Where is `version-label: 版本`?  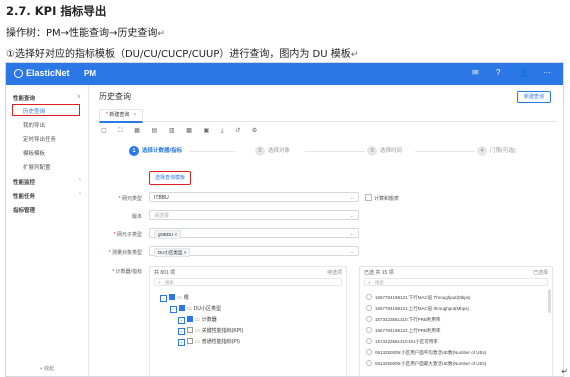
version-label: 版本 is located at coordinates (136, 217).